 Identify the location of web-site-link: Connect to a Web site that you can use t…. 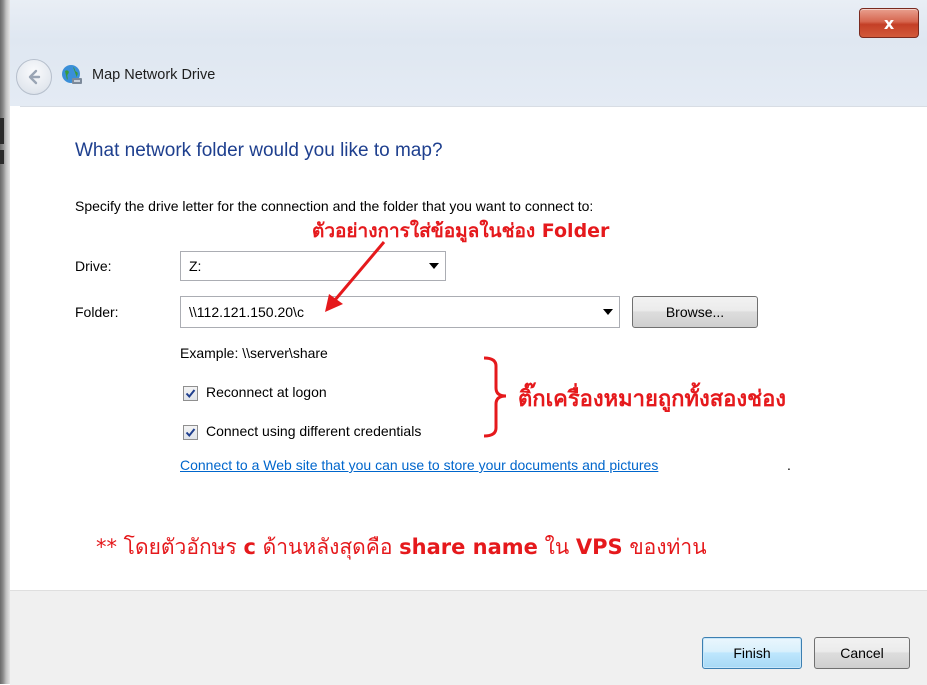
(419, 465).